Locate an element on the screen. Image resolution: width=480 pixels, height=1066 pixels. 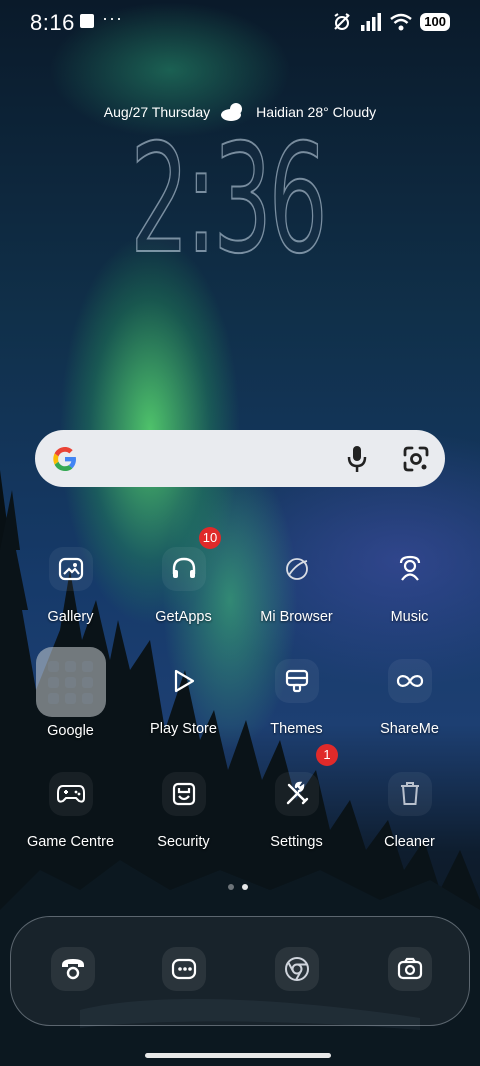
more-notifications-icon: ··· is located at coordinates (112, 18).